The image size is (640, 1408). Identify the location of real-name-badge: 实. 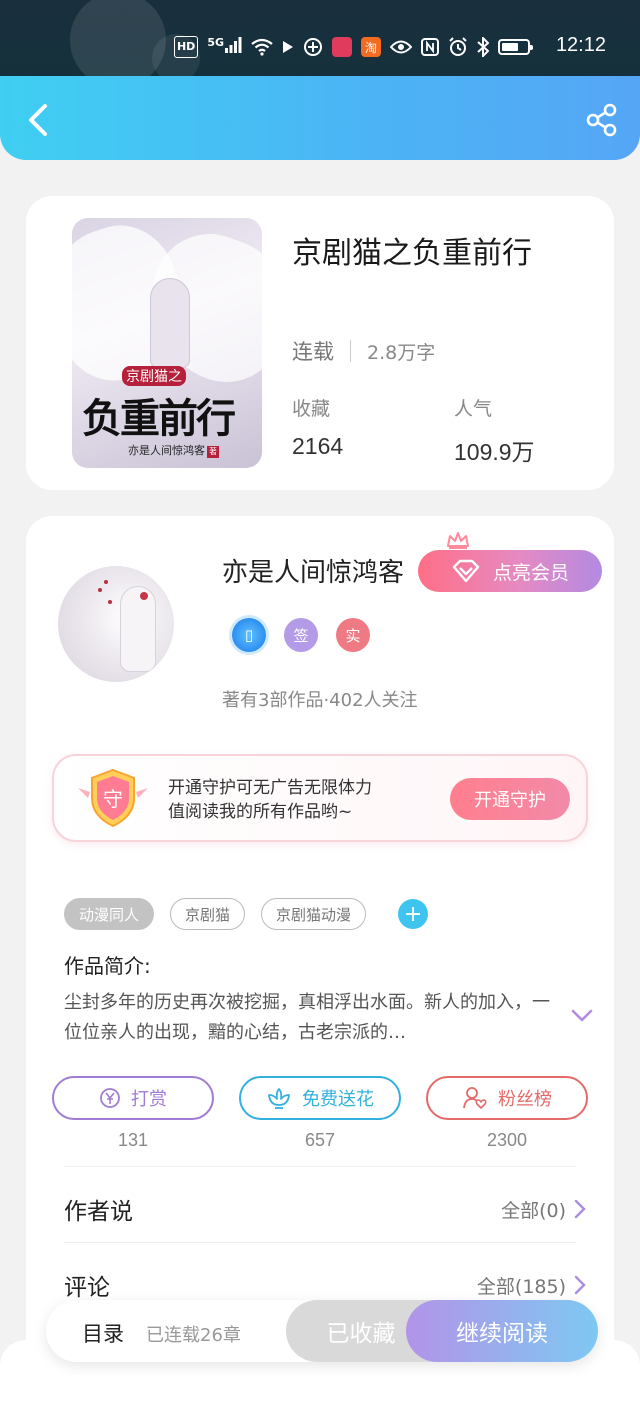
(353, 635).